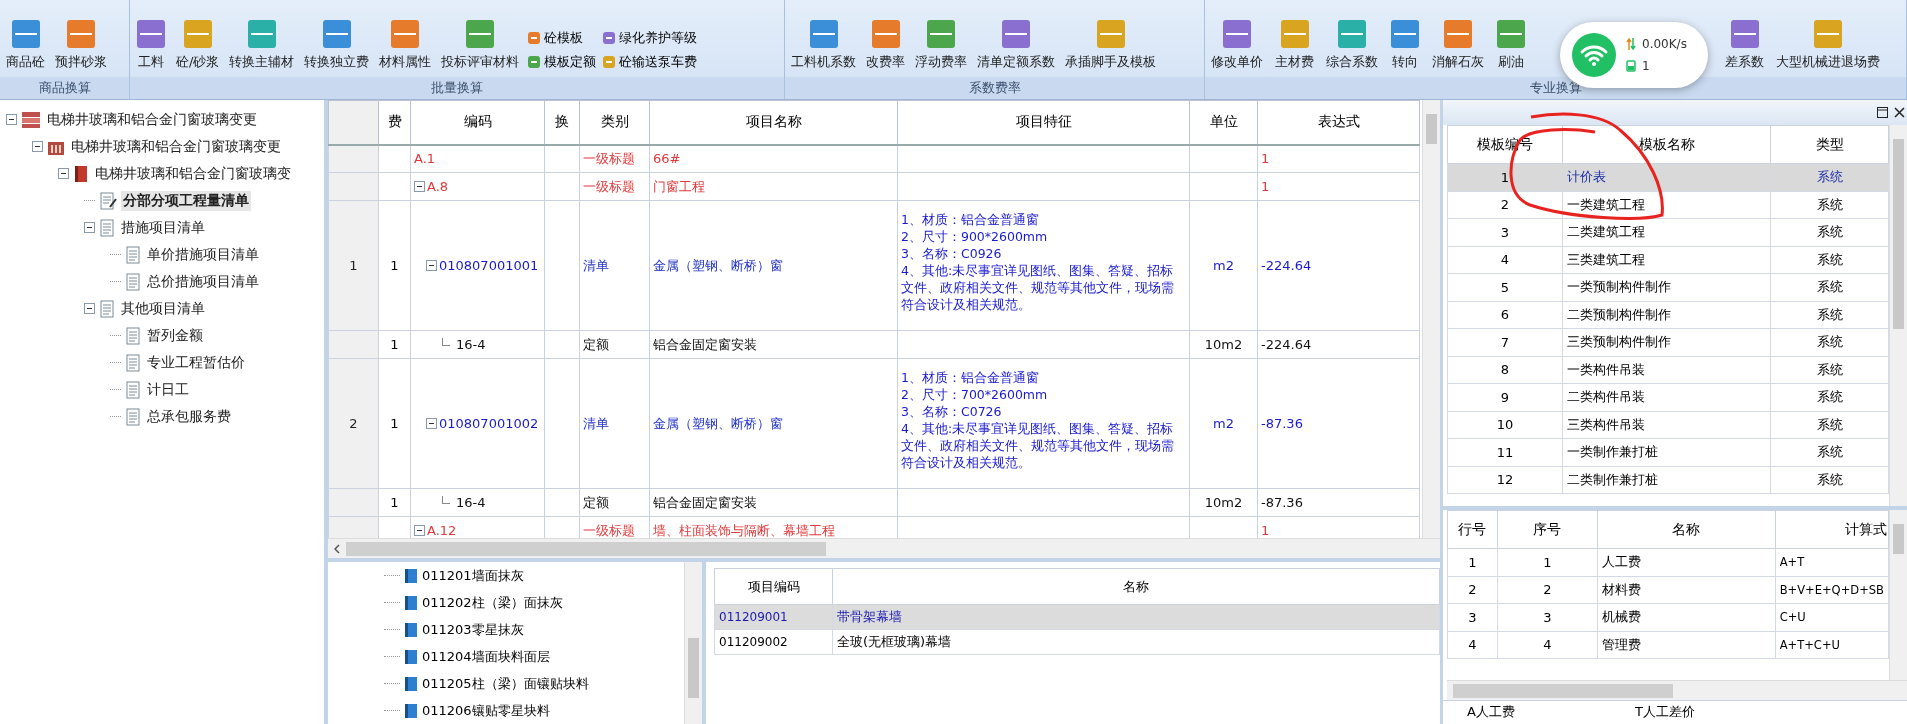 This screenshot has height=724, width=1907. What do you see at coordinates (1668, 397) in the screenshot?
I see `table-row: 9 二类构件吊装 系统` at bounding box center [1668, 397].